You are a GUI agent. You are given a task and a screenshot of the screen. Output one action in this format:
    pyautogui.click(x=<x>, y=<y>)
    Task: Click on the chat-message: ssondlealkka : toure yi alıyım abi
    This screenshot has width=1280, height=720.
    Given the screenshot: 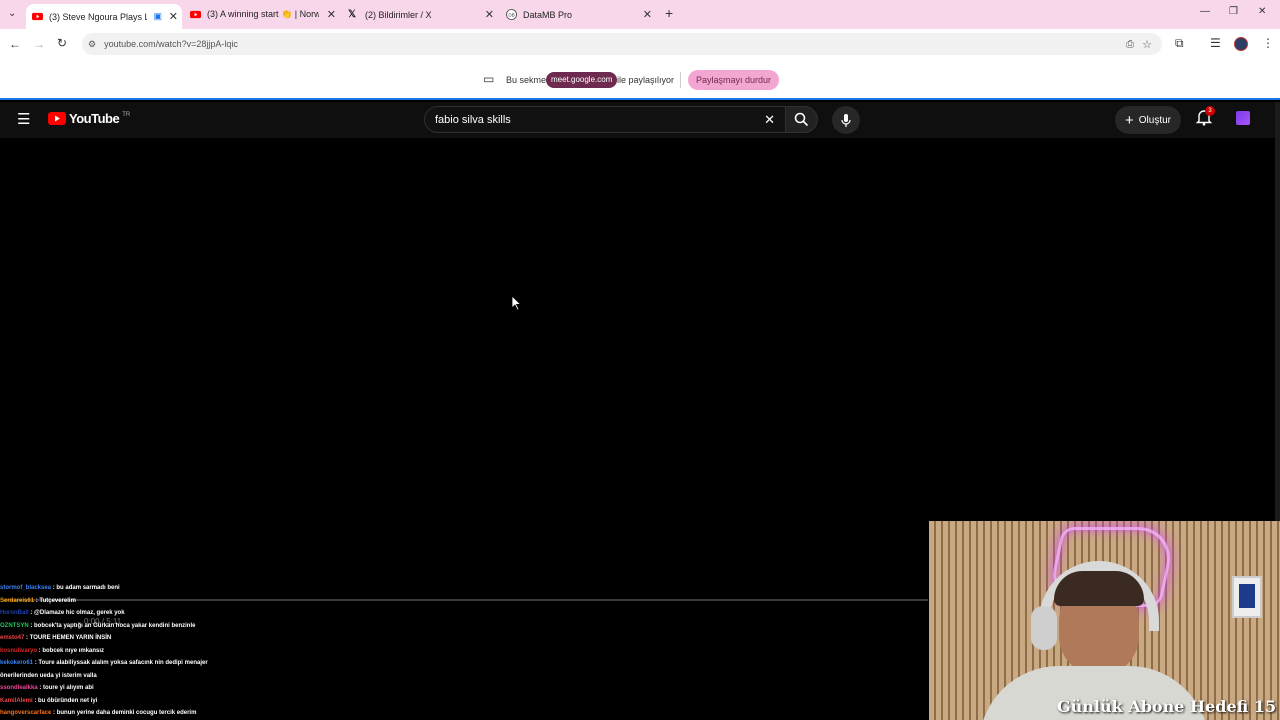 What is the action you would take?
    pyautogui.click(x=130, y=688)
    